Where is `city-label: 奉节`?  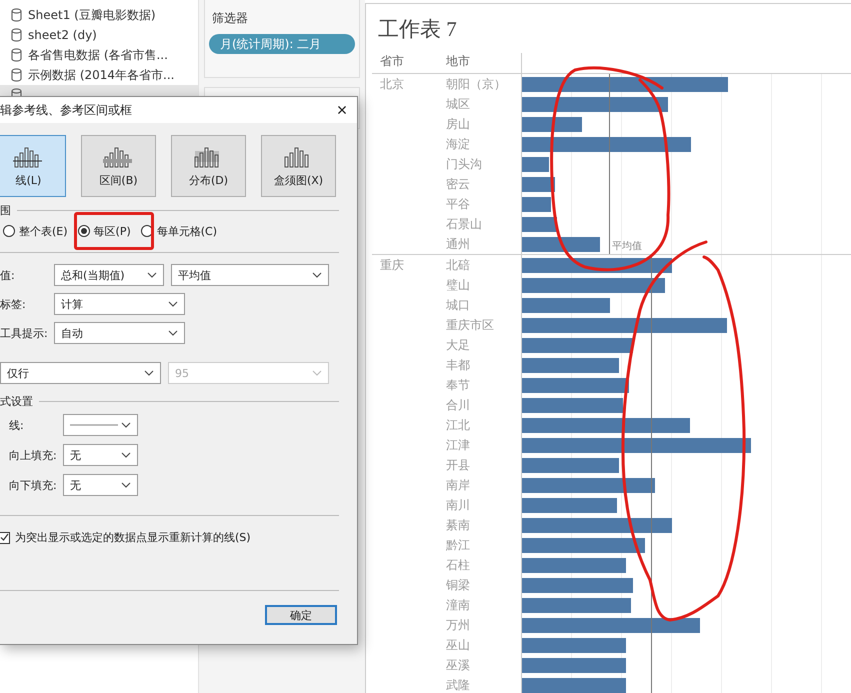
city-label: 奉节 is located at coordinates (458, 385).